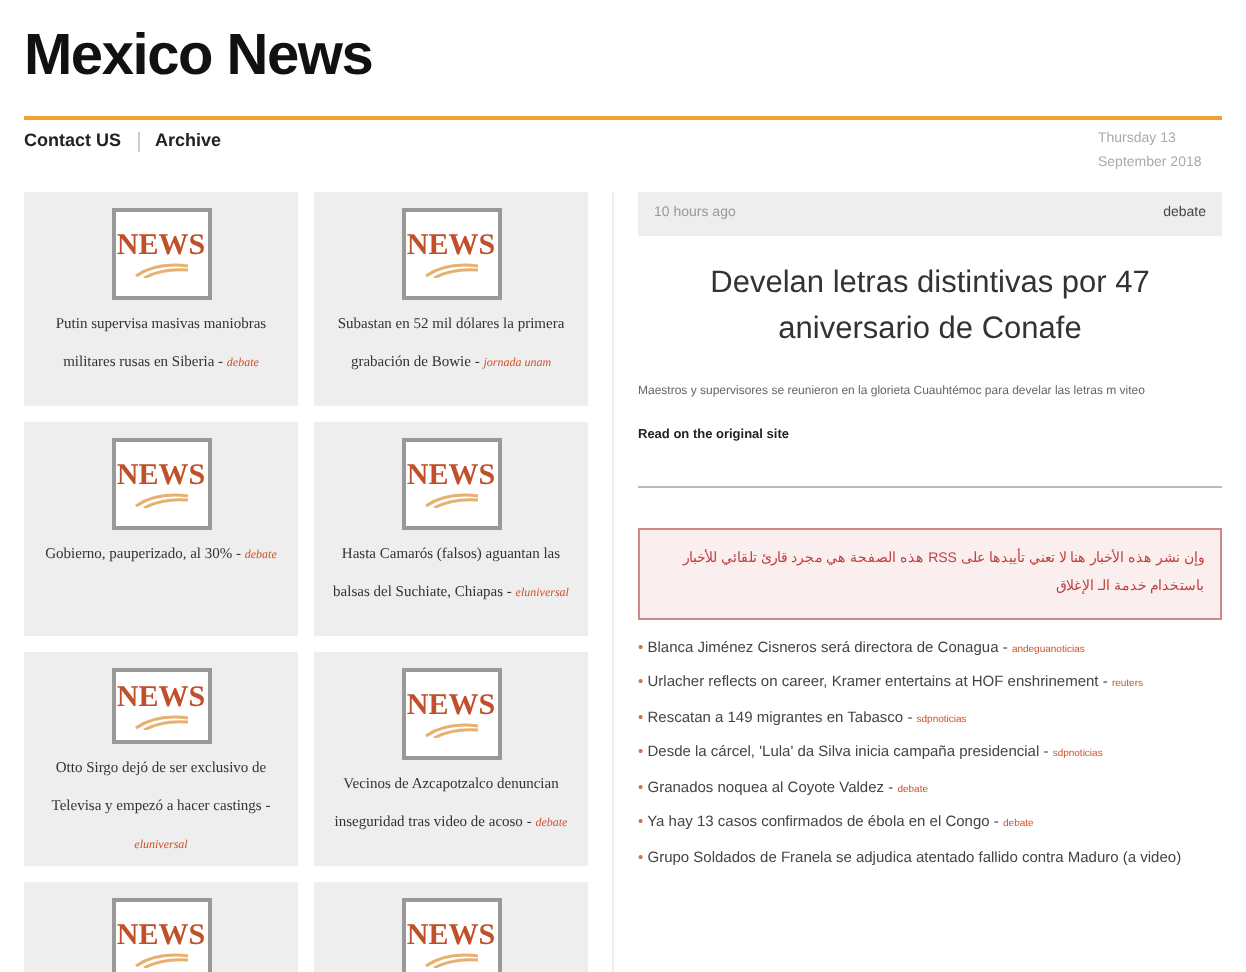 The height and width of the screenshot is (972, 1246). What do you see at coordinates (188, 141) in the screenshot?
I see `nav-link: Archive` at bounding box center [188, 141].